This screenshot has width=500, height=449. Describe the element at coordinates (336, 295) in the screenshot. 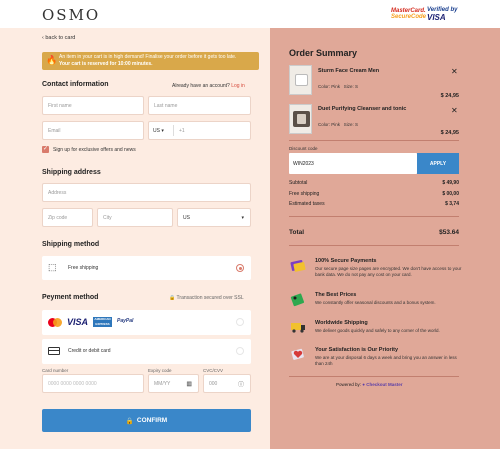

I see `feature-title: The Best Prices` at that location.